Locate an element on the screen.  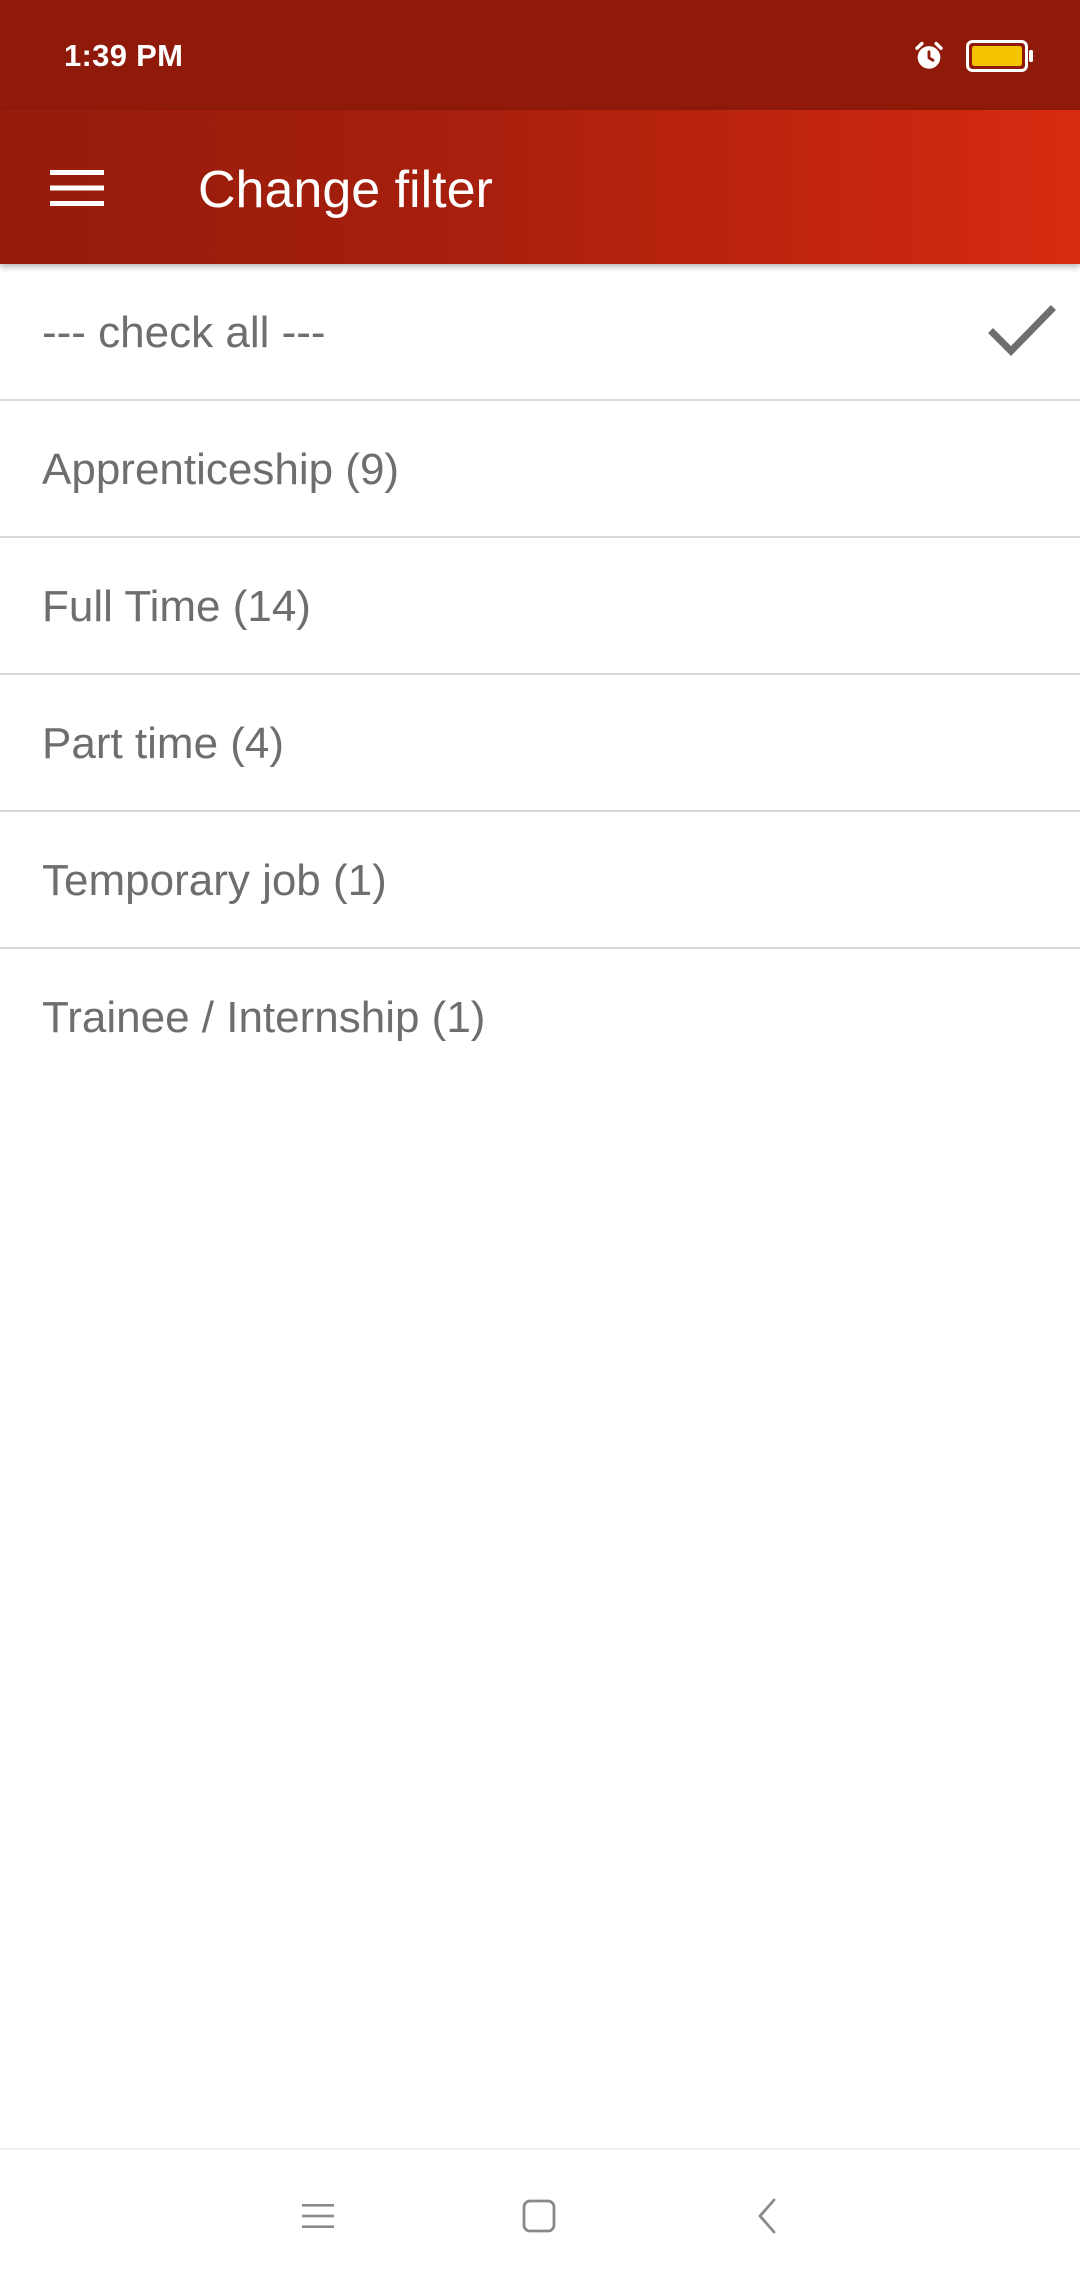
filter-item-apprenticeship: Apprenticeship (9) is located at coordinates (540, 469).